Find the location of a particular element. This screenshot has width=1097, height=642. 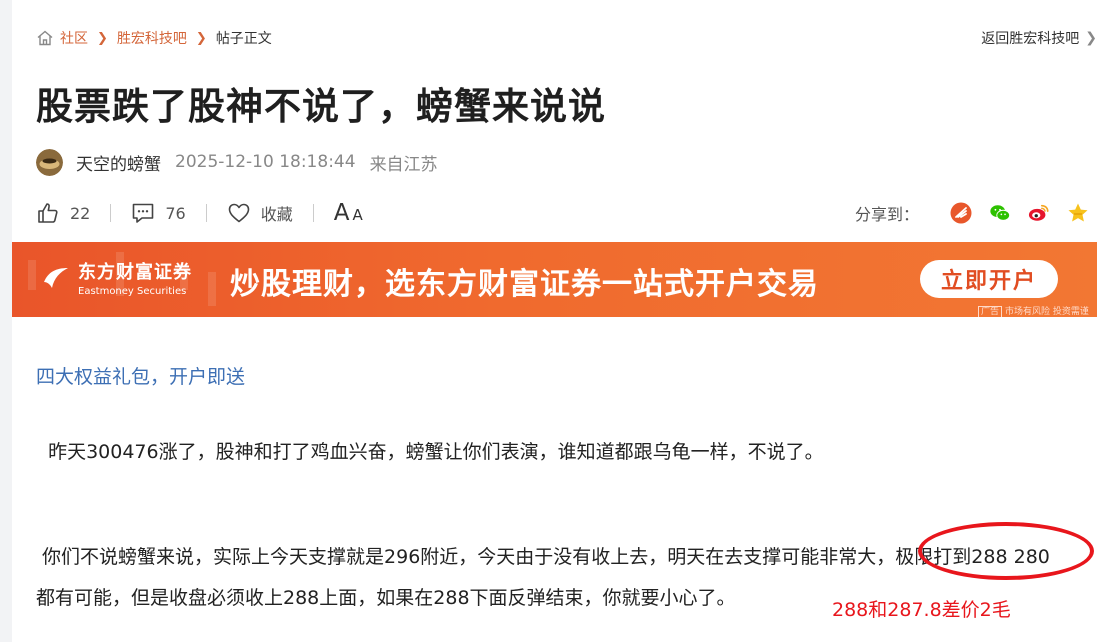

collect-button: 收藏 is located at coordinates (260, 213).